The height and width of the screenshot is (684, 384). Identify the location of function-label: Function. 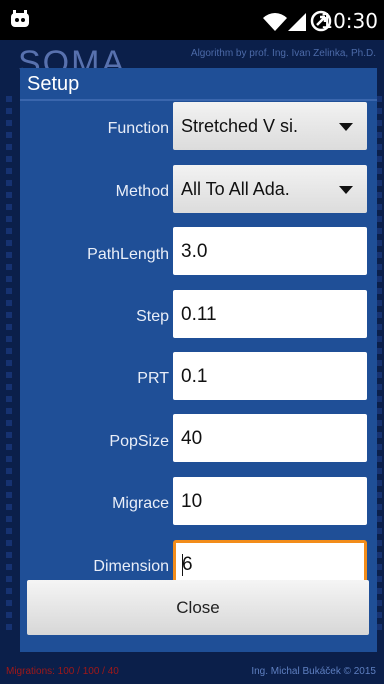
(138, 128).